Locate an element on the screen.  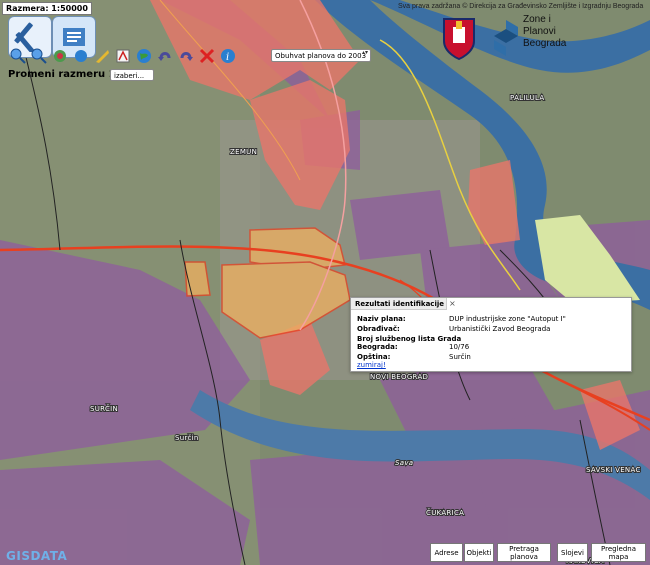
print-icon is located at coordinates (122, 56).